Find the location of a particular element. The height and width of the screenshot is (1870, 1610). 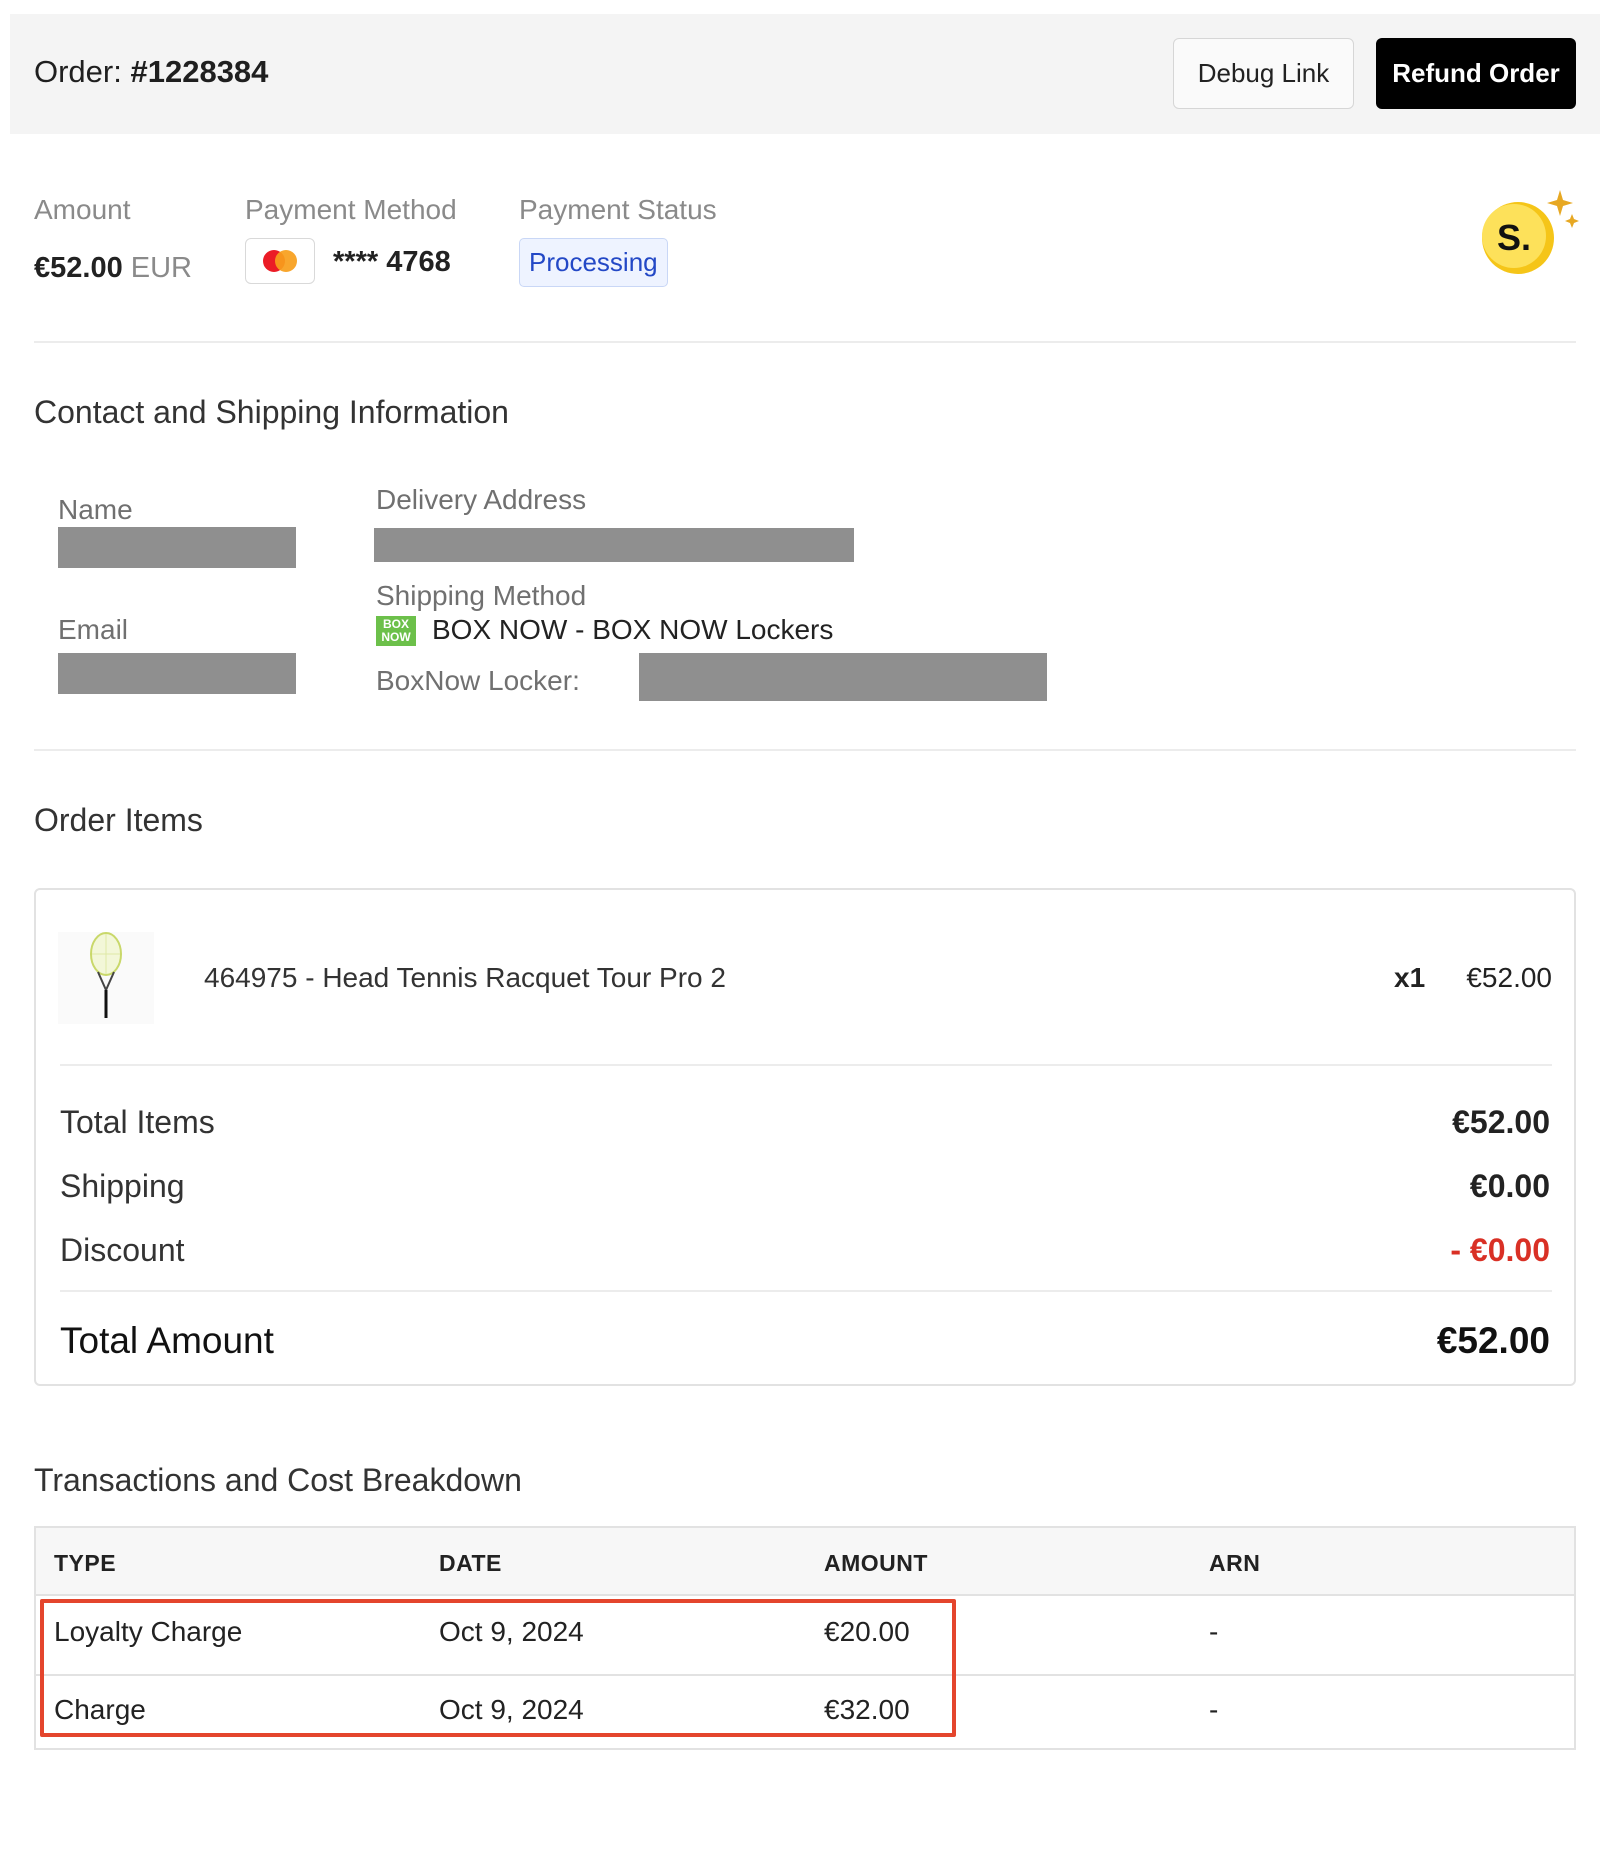

status-badge: Processing is located at coordinates (593, 262).